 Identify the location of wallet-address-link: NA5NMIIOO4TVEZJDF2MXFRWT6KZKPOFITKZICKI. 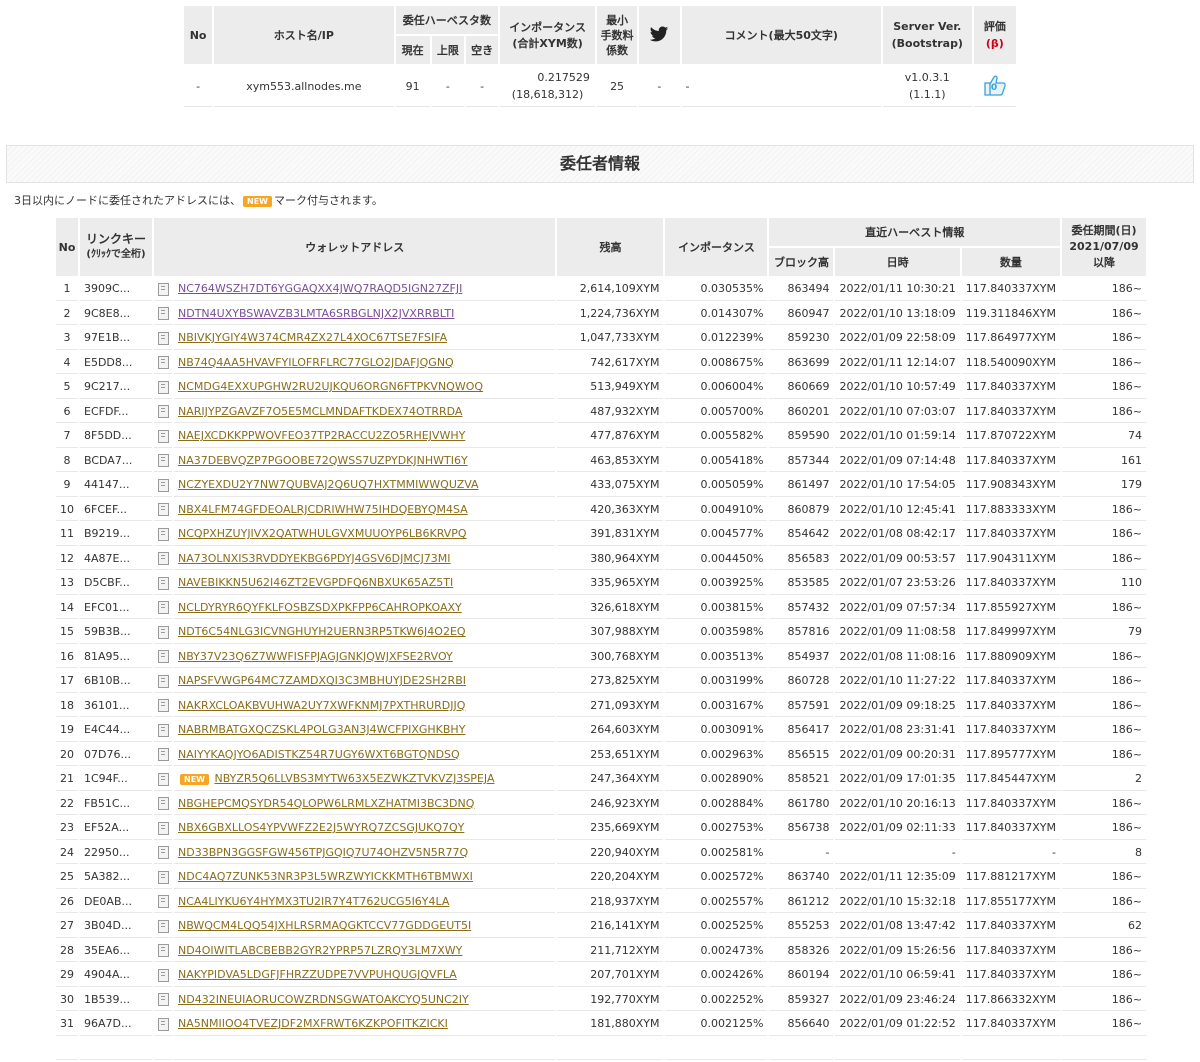
(313, 1023).